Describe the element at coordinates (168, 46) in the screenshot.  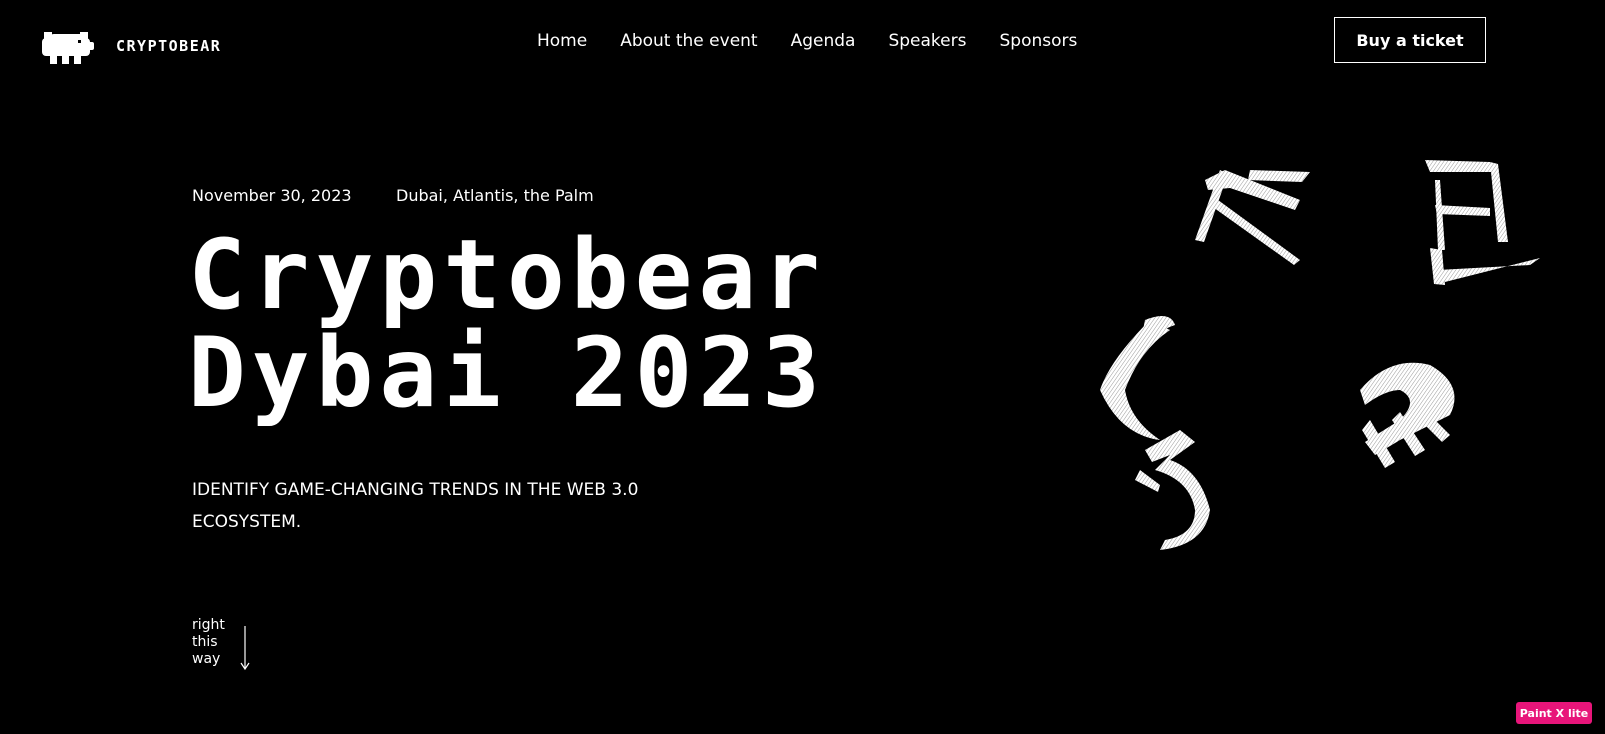
I see `brand-name: CRYPTOBEAR` at that location.